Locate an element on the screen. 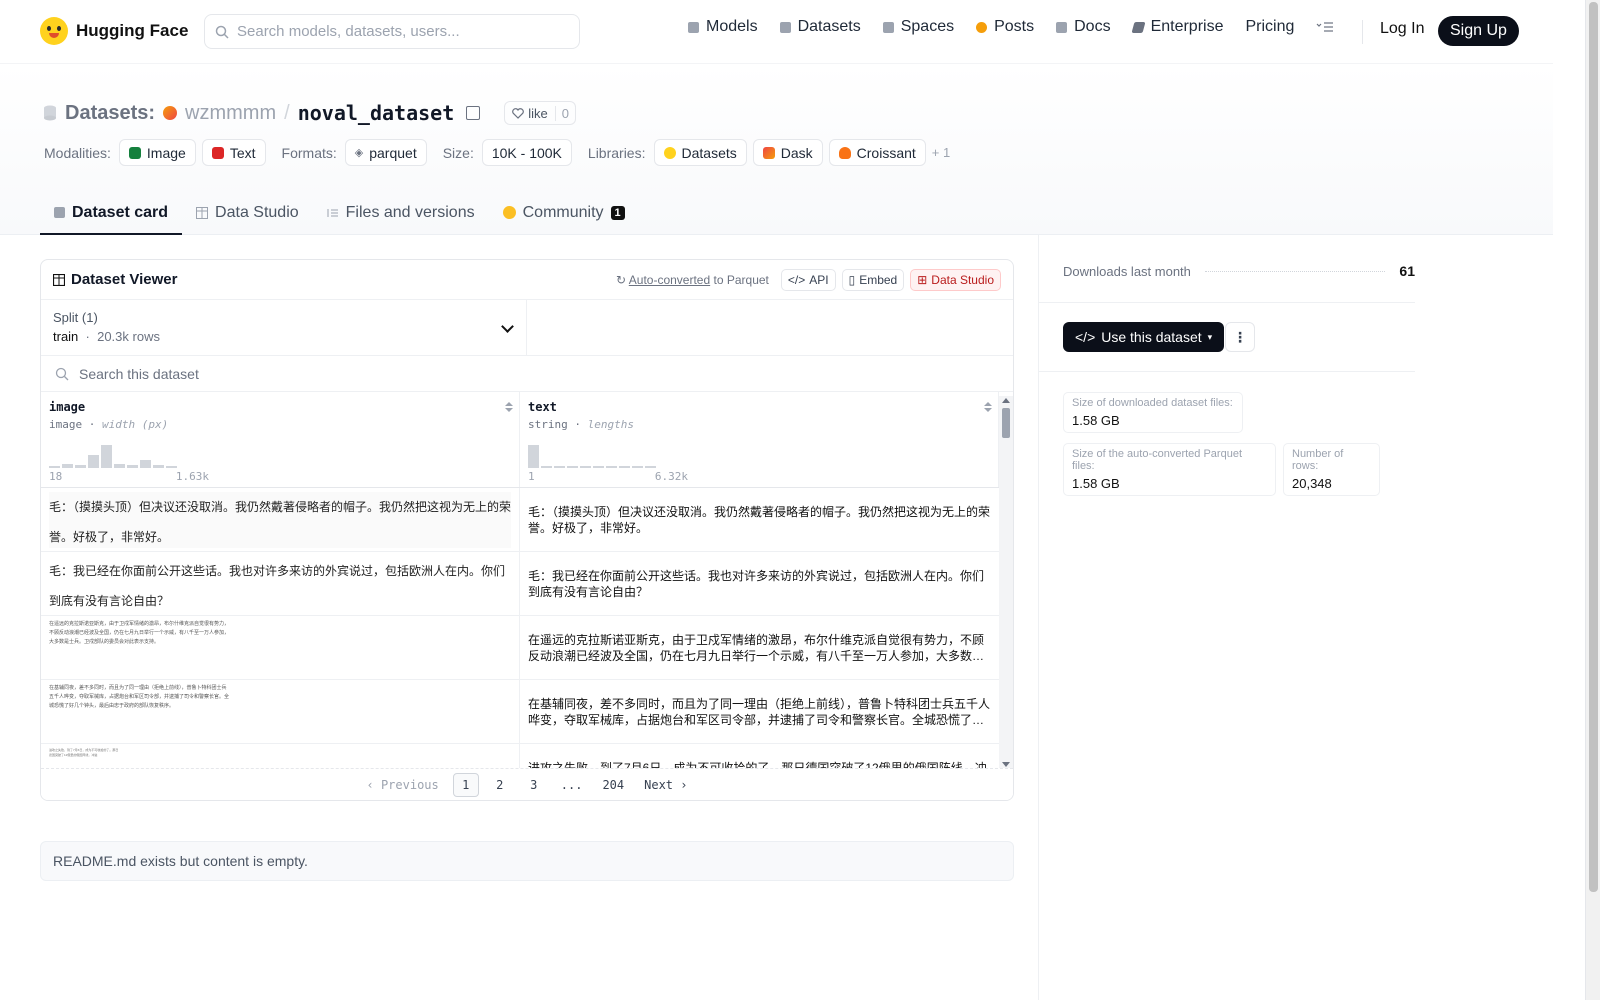  formats-label: Formats: is located at coordinates (309, 152).